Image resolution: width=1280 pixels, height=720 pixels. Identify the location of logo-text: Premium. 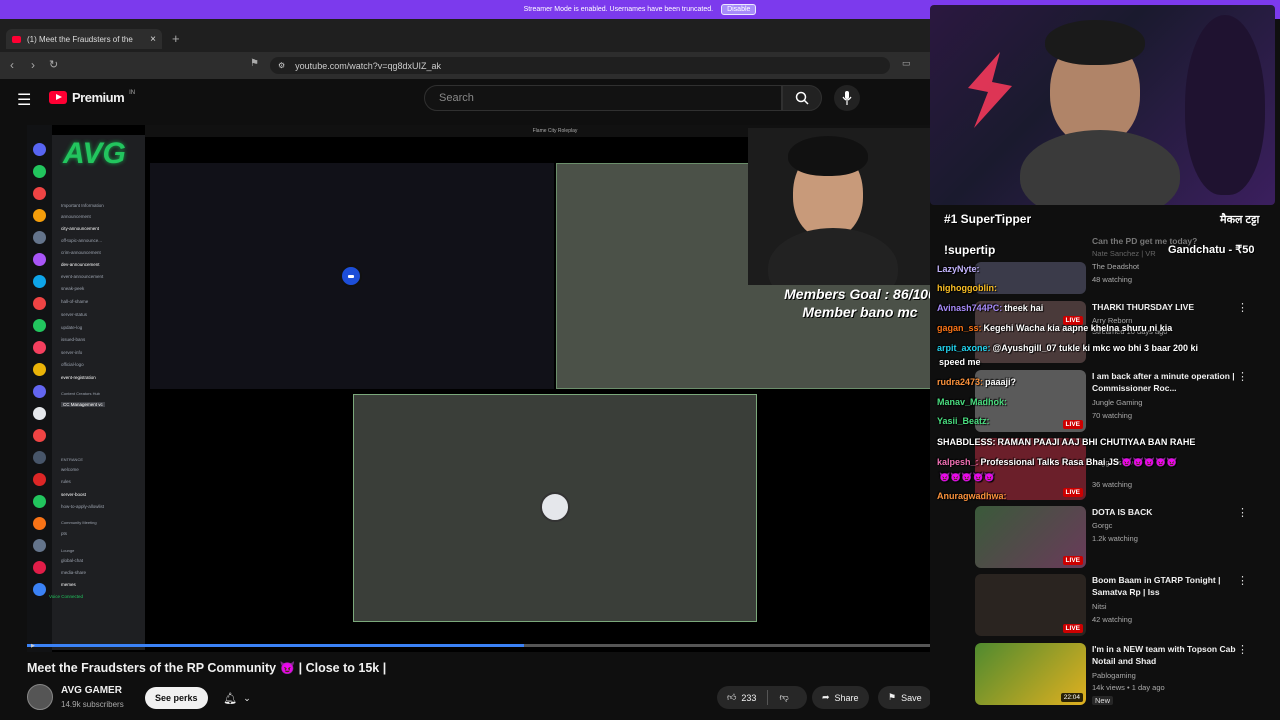
(98, 97).